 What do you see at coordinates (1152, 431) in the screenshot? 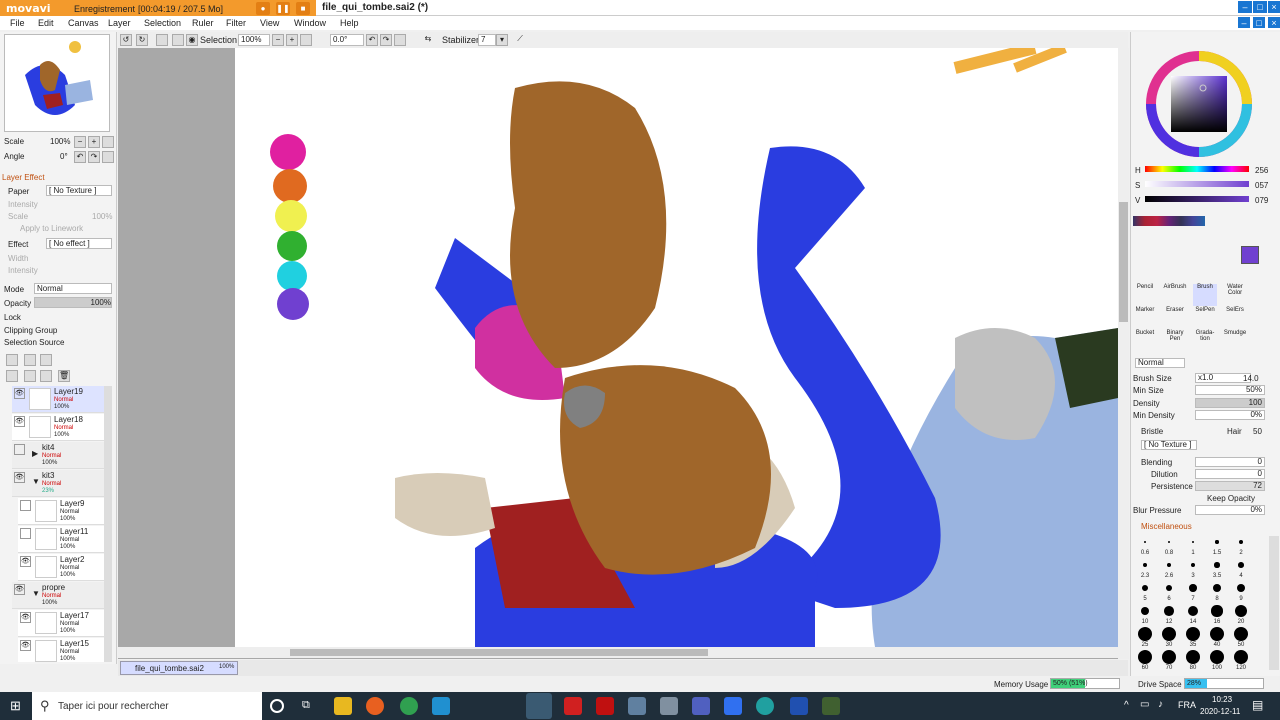
I see `bristle-label: Bristle` at bounding box center [1152, 431].